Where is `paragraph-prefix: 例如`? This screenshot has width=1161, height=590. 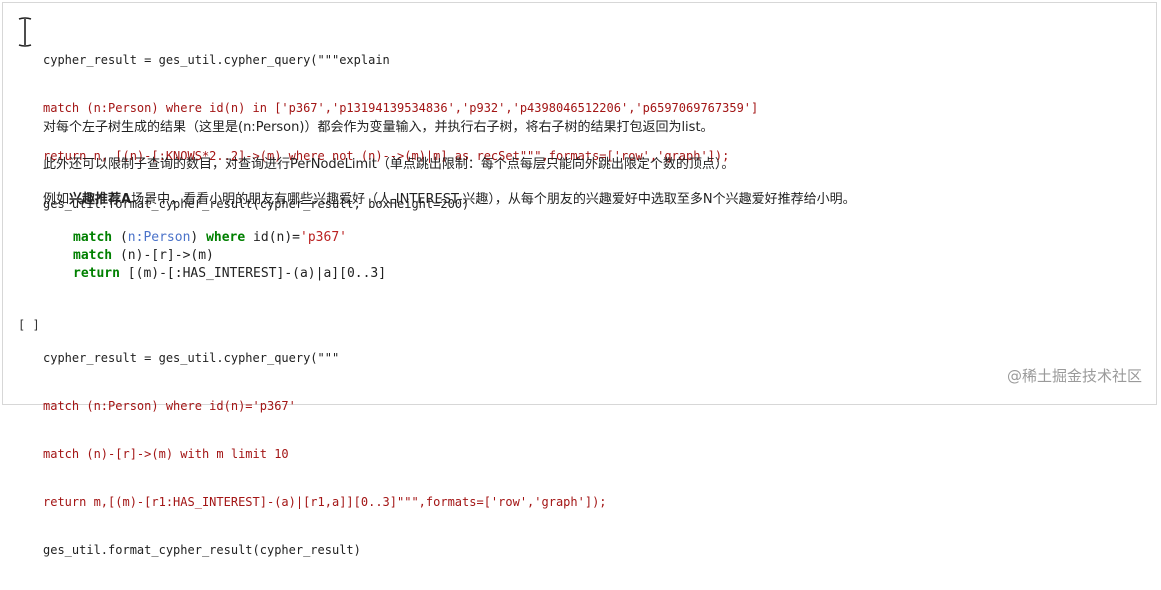
paragraph-prefix: 例如 is located at coordinates (56, 199).